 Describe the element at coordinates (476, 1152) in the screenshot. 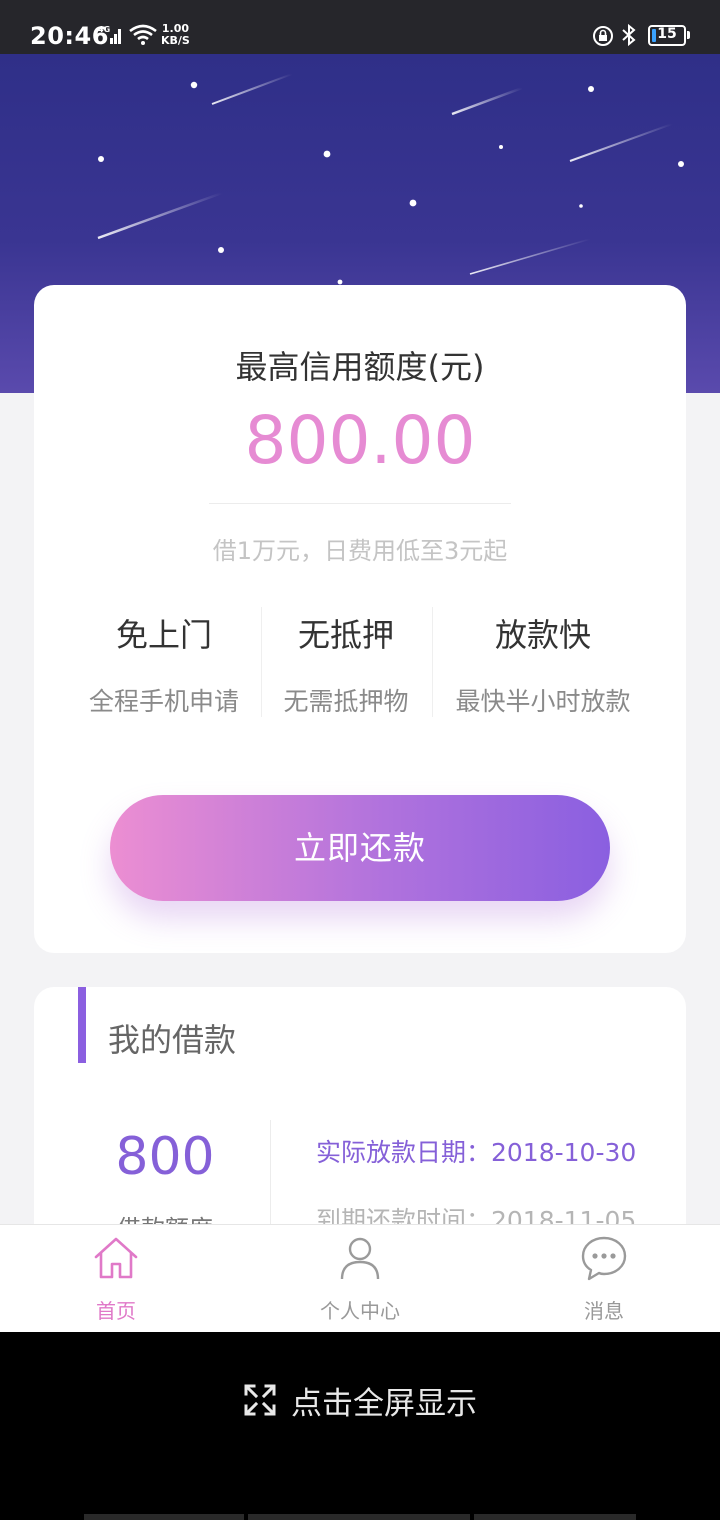

I see `disburse-date: 实际放款日期：2018-10-30` at that location.